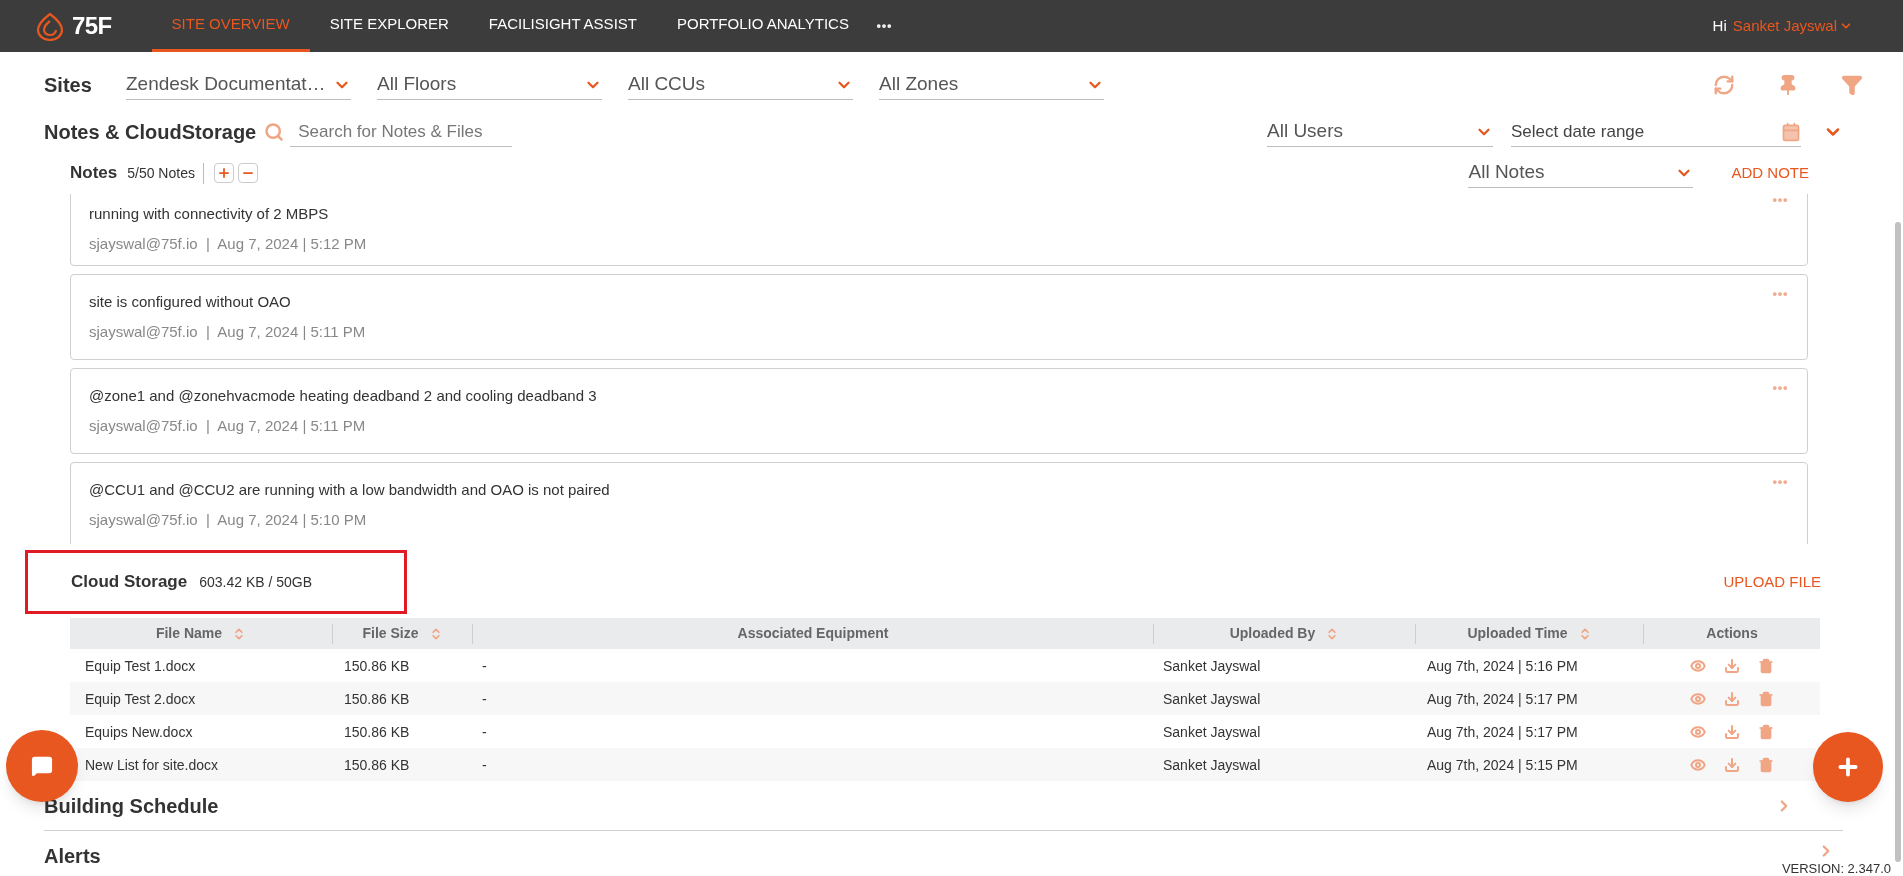  Describe the element at coordinates (152, 764) in the screenshot. I see `table-cell: New List for site.docx` at that location.